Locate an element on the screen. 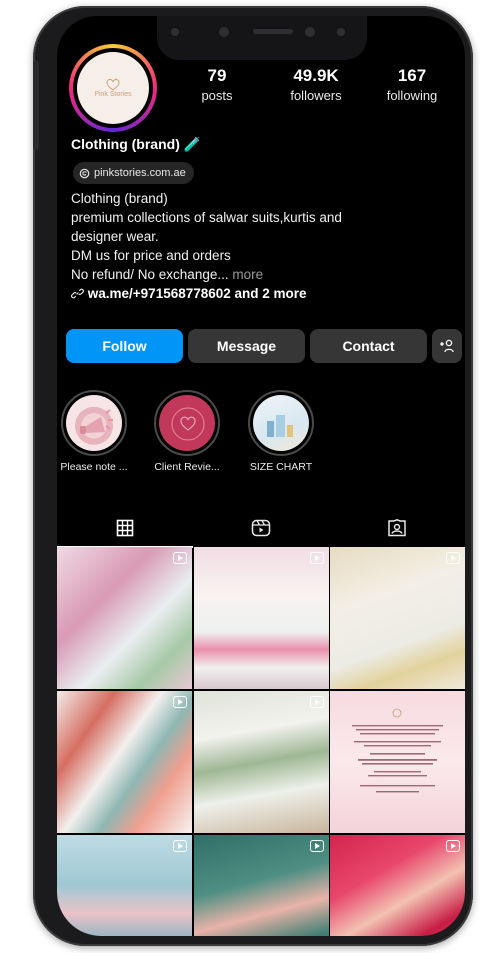 The height and width of the screenshot is (953, 480). highlight-size-chart: SIZE CHART is located at coordinates (281, 431).